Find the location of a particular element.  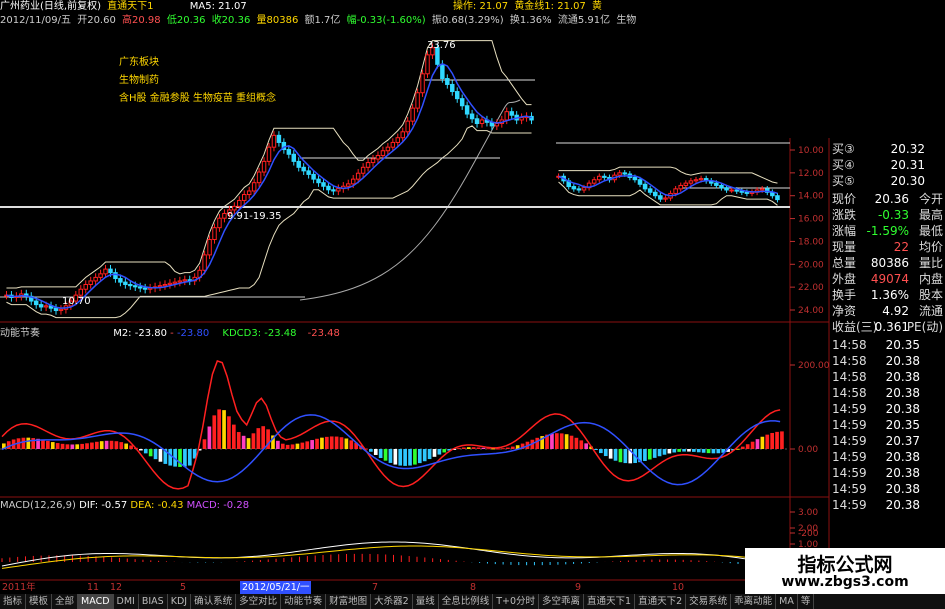

tick-row: 14:58 20.38 is located at coordinates (887, 362).